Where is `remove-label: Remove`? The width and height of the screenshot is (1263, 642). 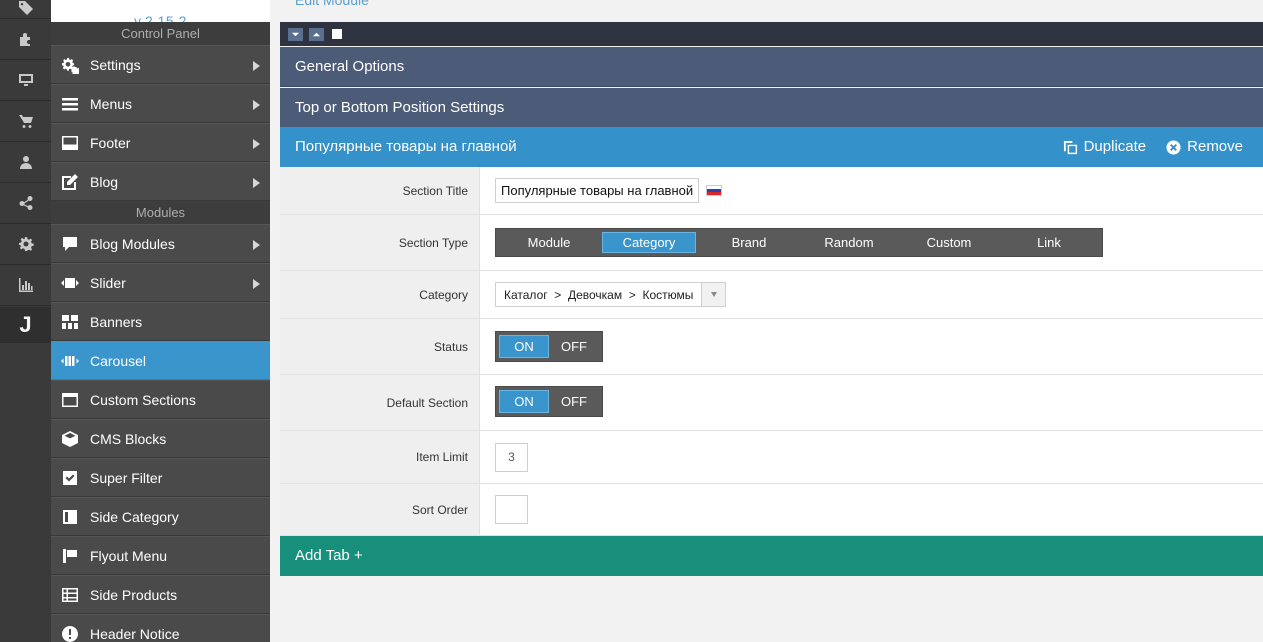
remove-label: Remove is located at coordinates (1215, 146).